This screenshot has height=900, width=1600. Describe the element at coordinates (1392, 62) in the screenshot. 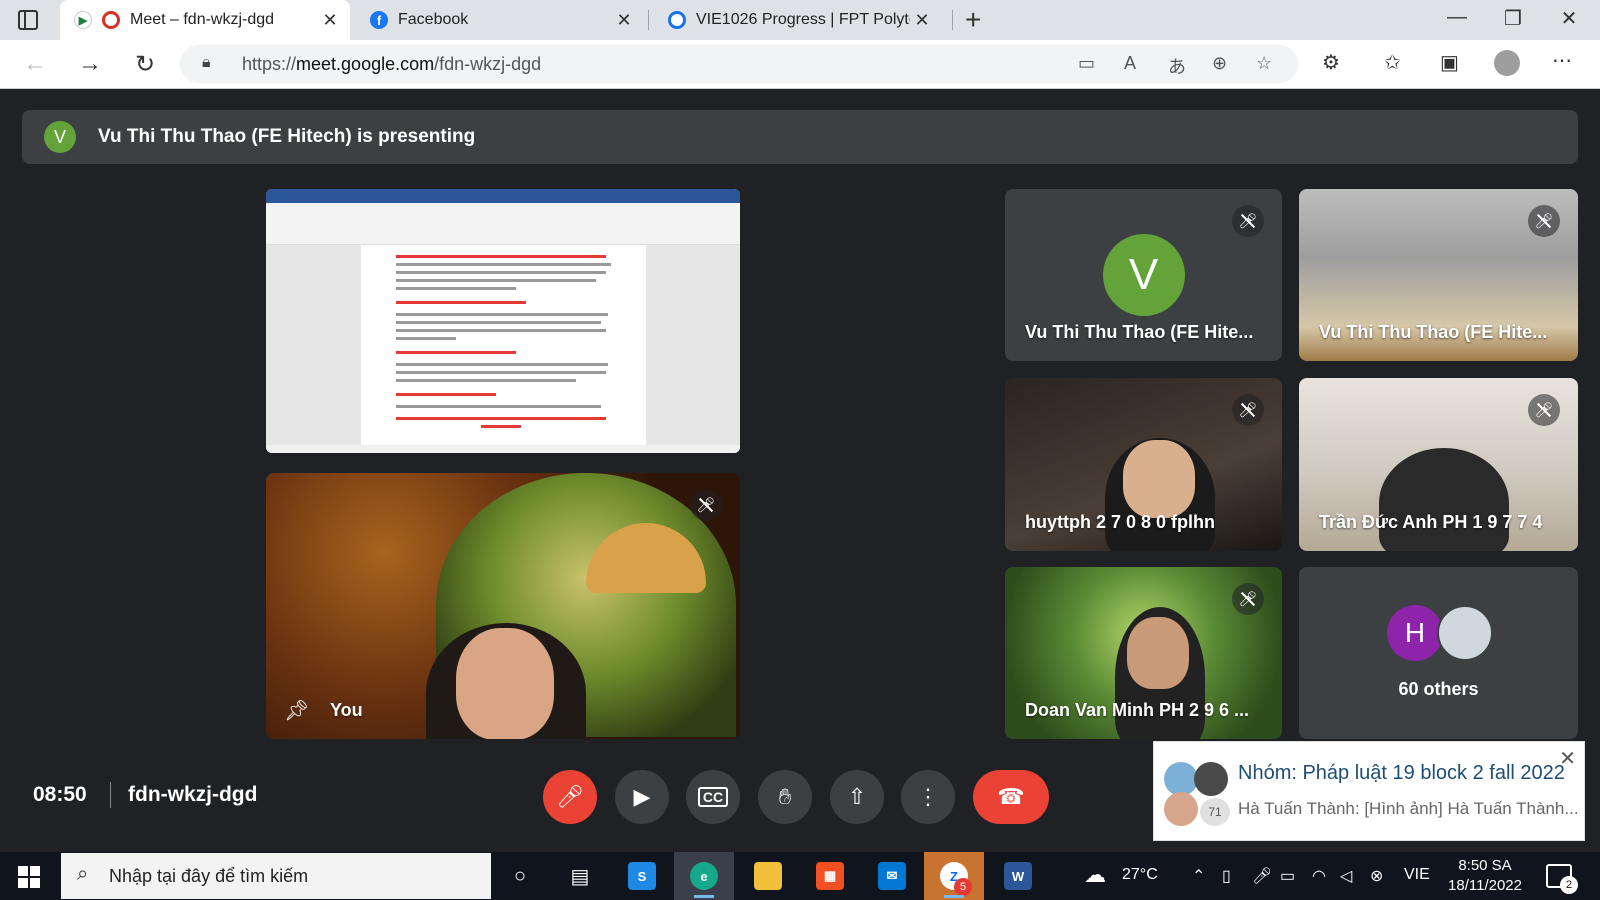

I see `favorites-icon: ✩` at that location.